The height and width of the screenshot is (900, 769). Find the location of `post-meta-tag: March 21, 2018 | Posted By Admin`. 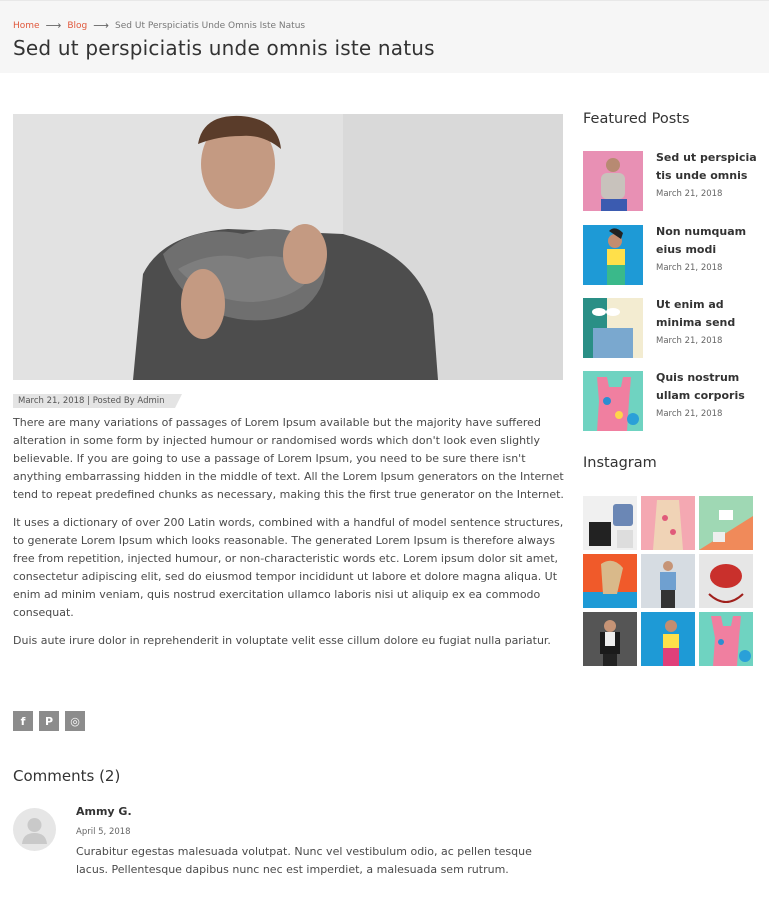

post-meta-tag: March 21, 2018 | Posted By Admin is located at coordinates (97, 401).